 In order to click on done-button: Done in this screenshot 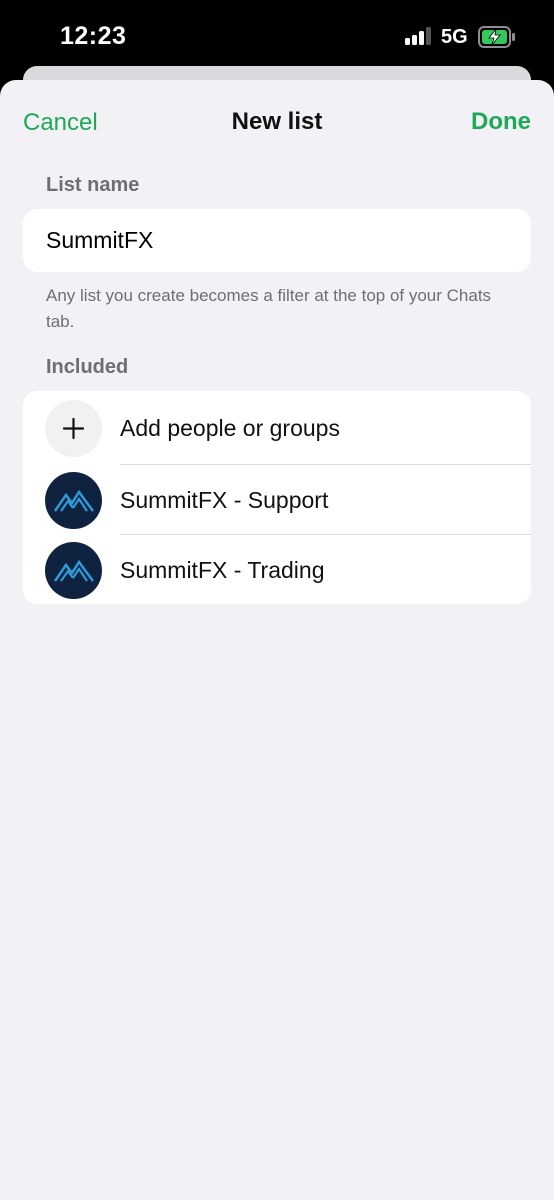, I will do `click(501, 122)`.